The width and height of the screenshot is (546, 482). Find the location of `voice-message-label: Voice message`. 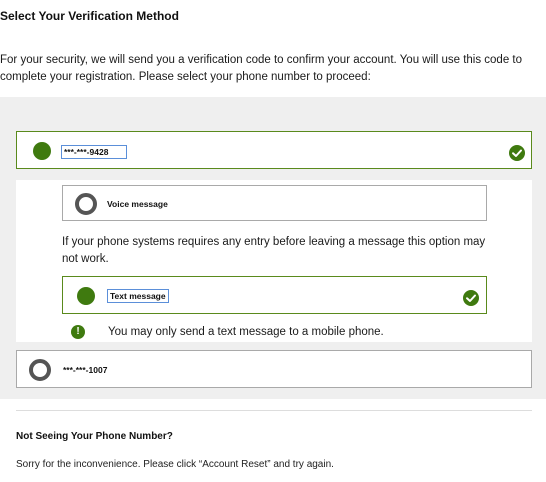

voice-message-label: Voice message is located at coordinates (137, 204).